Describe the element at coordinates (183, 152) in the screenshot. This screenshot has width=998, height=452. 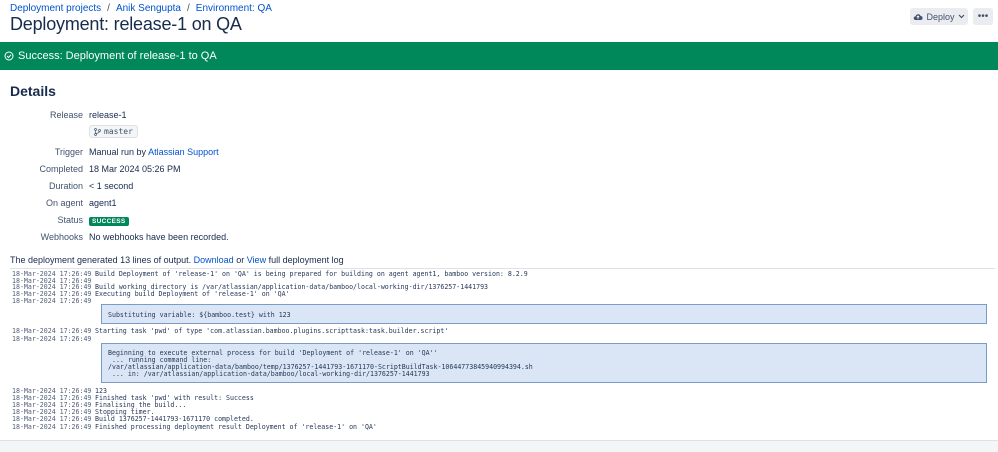
I see `trigger-user-link: Atlassian Support` at that location.